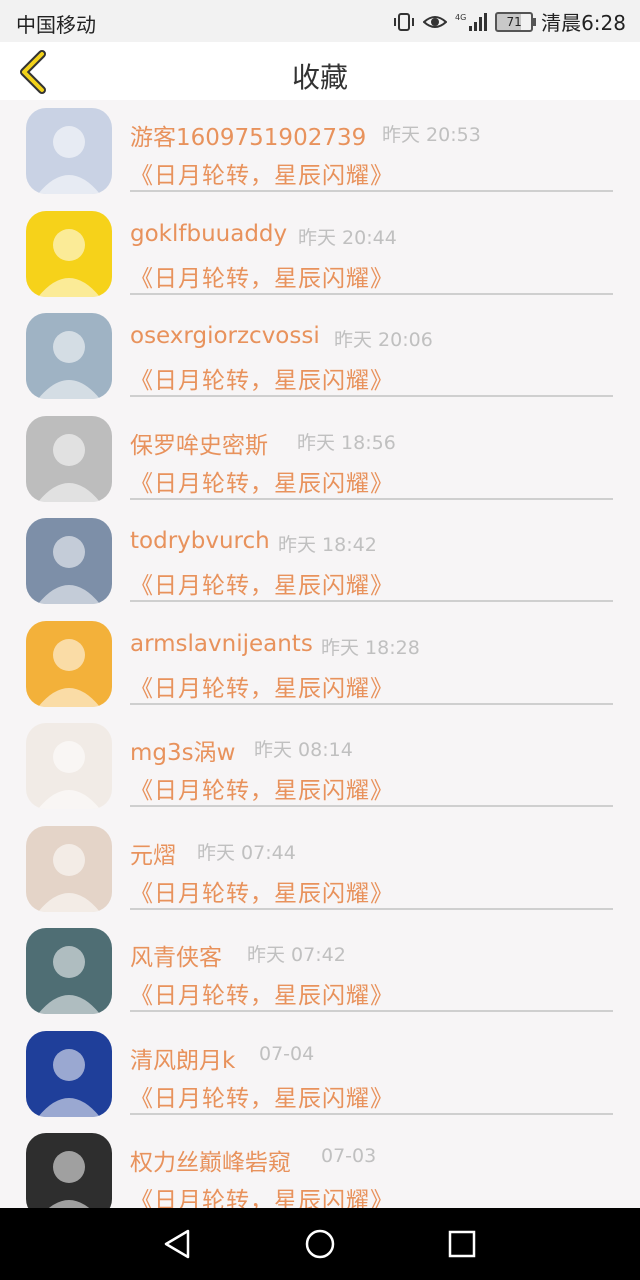  Describe the element at coordinates (320, 356) in the screenshot. I see `list-item: osexrgiorzcvossi 昨天 20:06 《日月轮转，星辰闪耀》` at that location.